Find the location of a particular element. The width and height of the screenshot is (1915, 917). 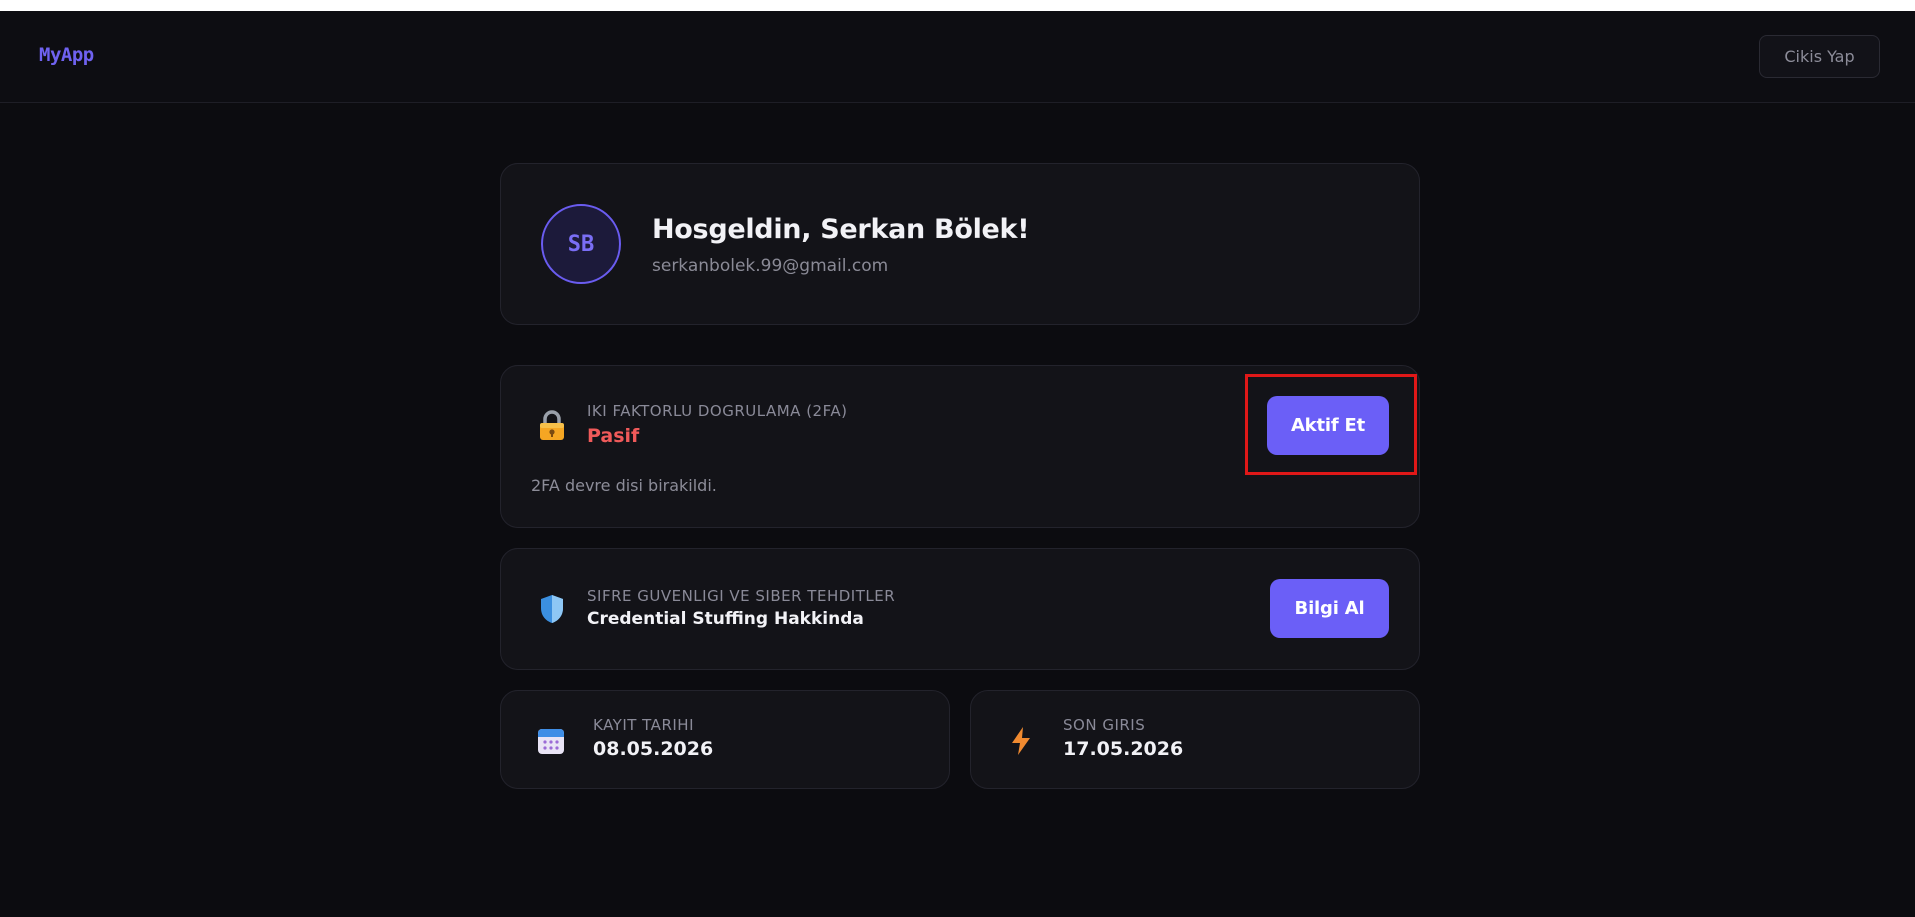

navbar: MyApp Cikis Yap is located at coordinates (957, 57).